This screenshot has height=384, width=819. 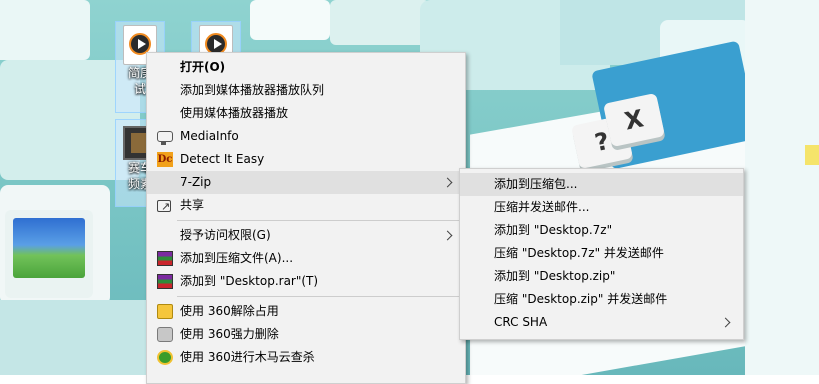 I want to click on submenu-item-compress-zip-email: 压缩 "Desktop.zip" 并发送邮件, so click(x=601, y=299).